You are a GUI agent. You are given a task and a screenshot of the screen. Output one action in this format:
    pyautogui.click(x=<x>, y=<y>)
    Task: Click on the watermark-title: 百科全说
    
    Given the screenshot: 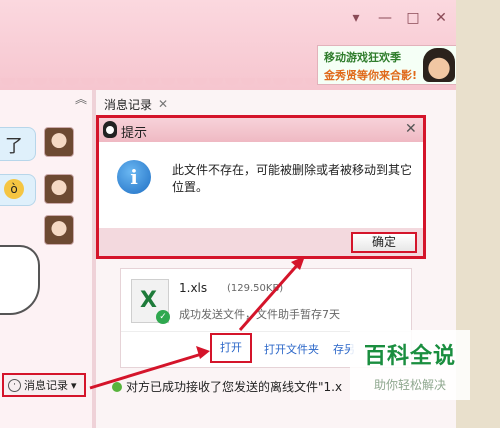 What is the action you would take?
    pyautogui.click(x=410, y=356)
    